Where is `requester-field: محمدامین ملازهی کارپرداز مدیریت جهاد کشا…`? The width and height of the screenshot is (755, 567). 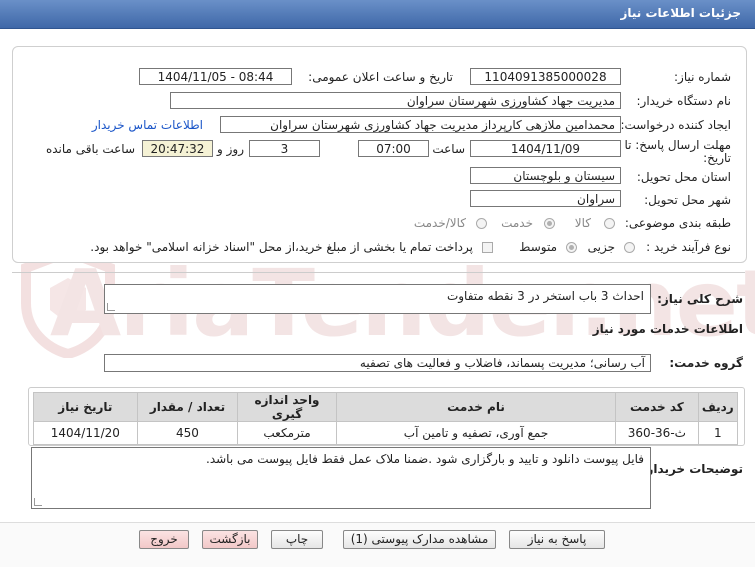 requester-field: محمدامین ملازهی کارپرداز مدیریت جهاد کشا… is located at coordinates (420, 124).